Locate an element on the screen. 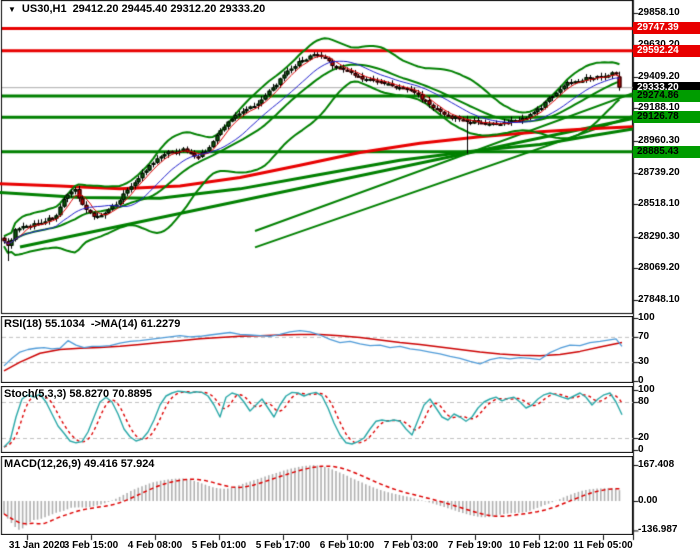 The width and height of the screenshot is (700, 560). price-tick-label: 28290.30 is located at coordinates (659, 236).